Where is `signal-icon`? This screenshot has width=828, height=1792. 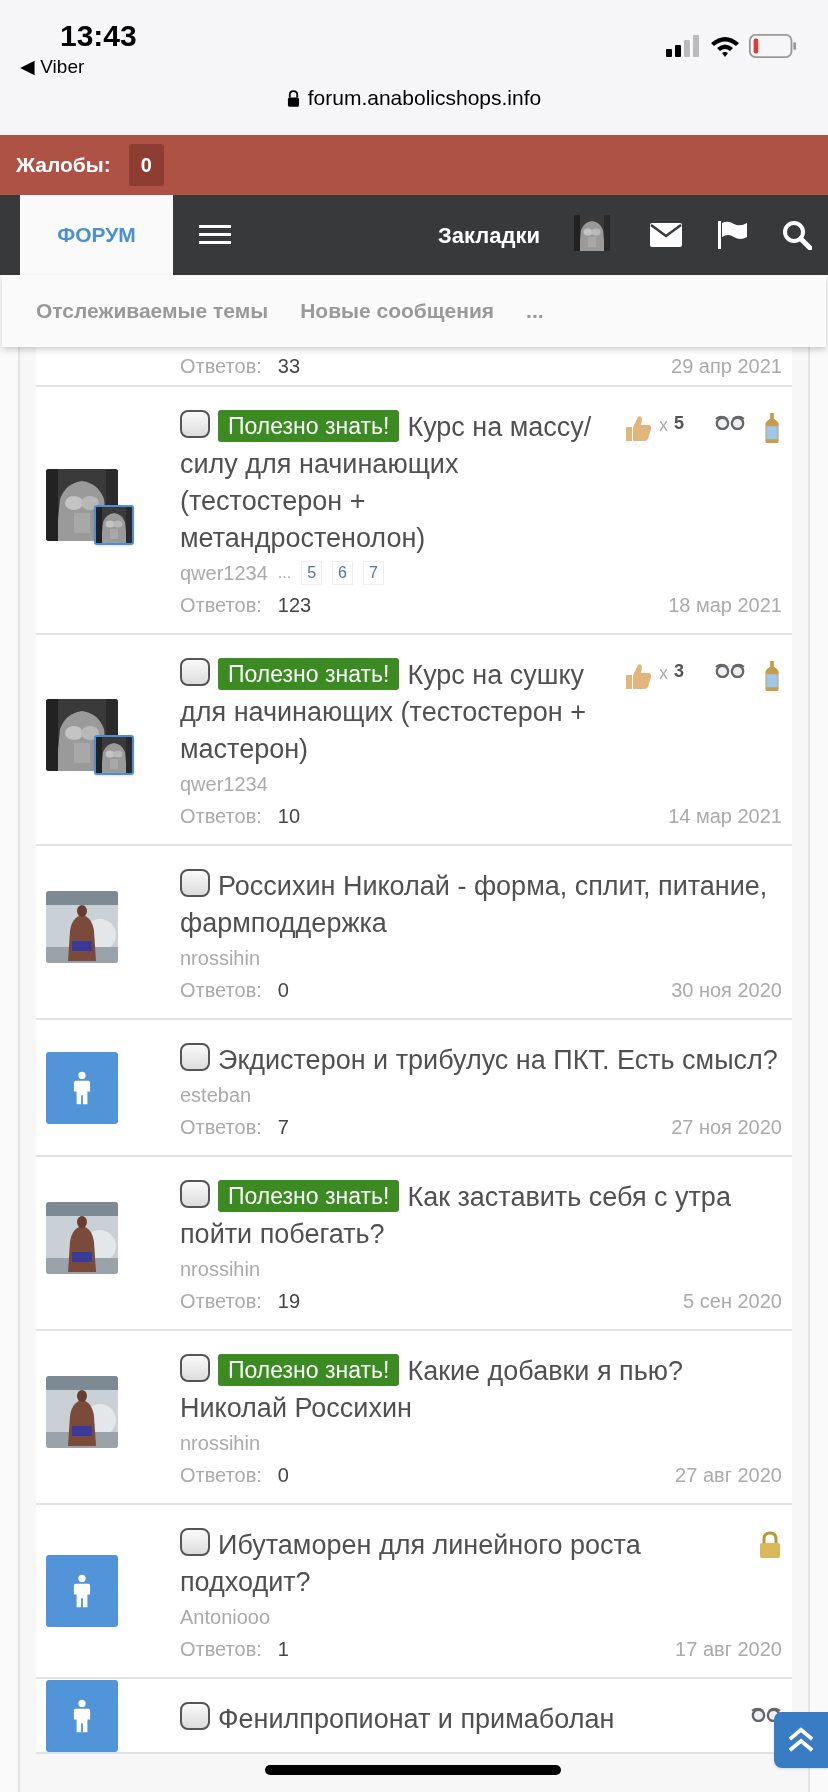 signal-icon is located at coordinates (684, 46).